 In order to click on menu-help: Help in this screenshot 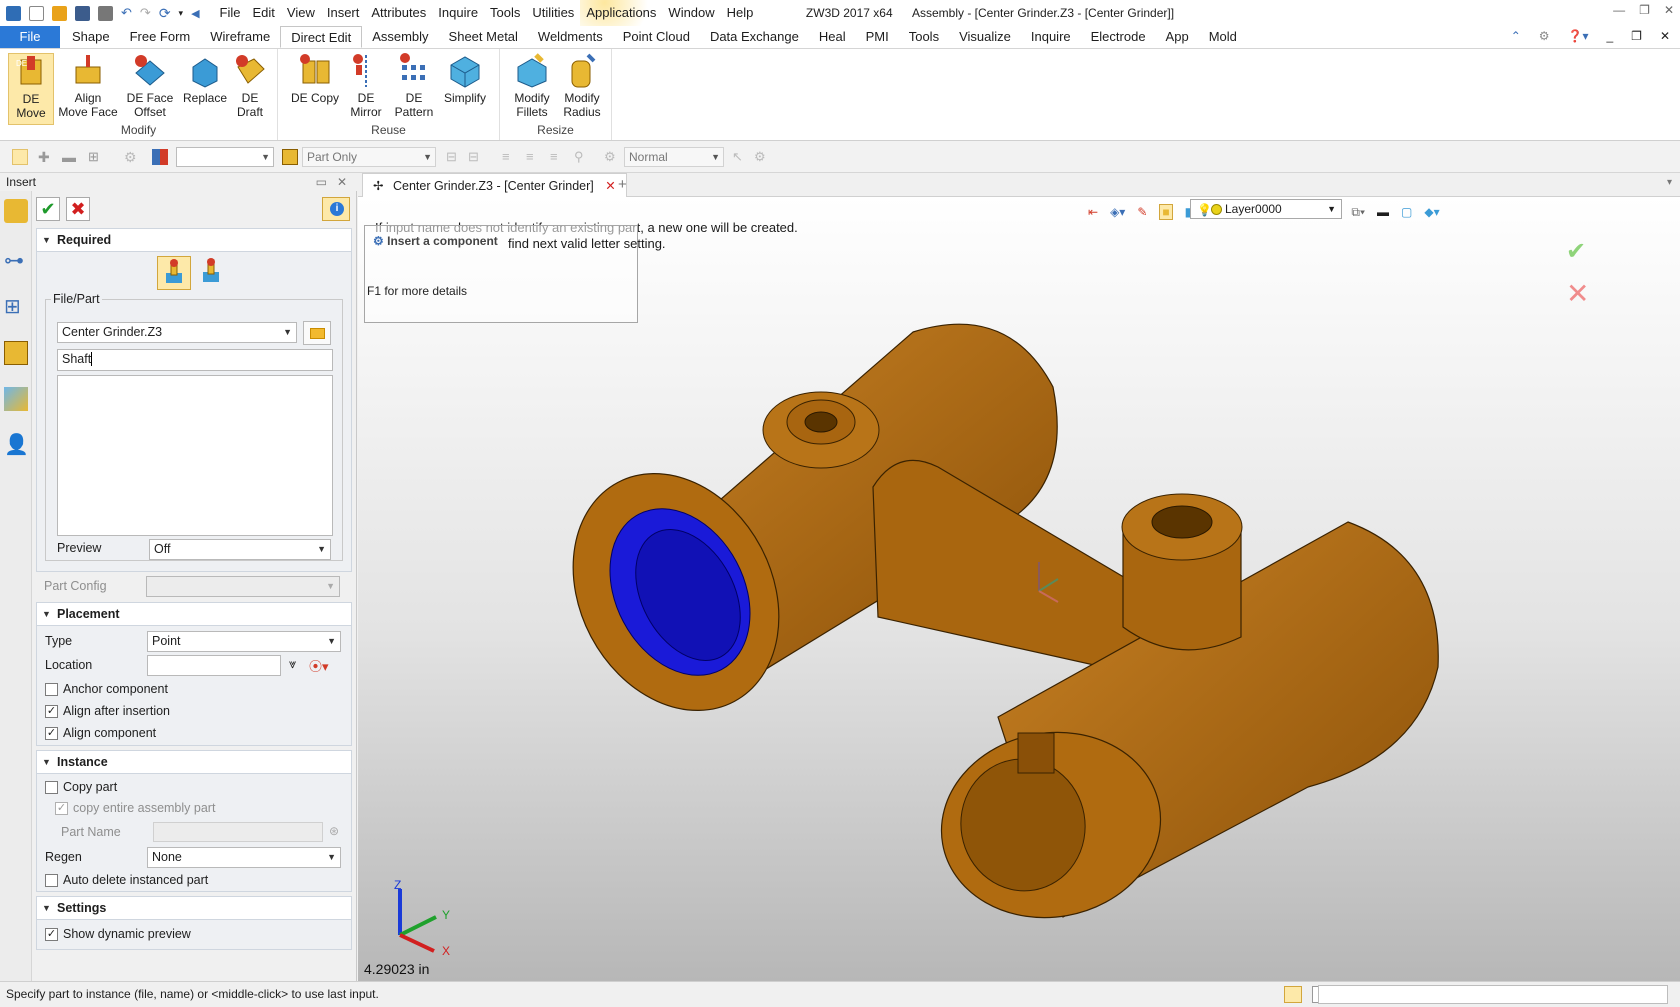, I will do `click(740, 13)`.